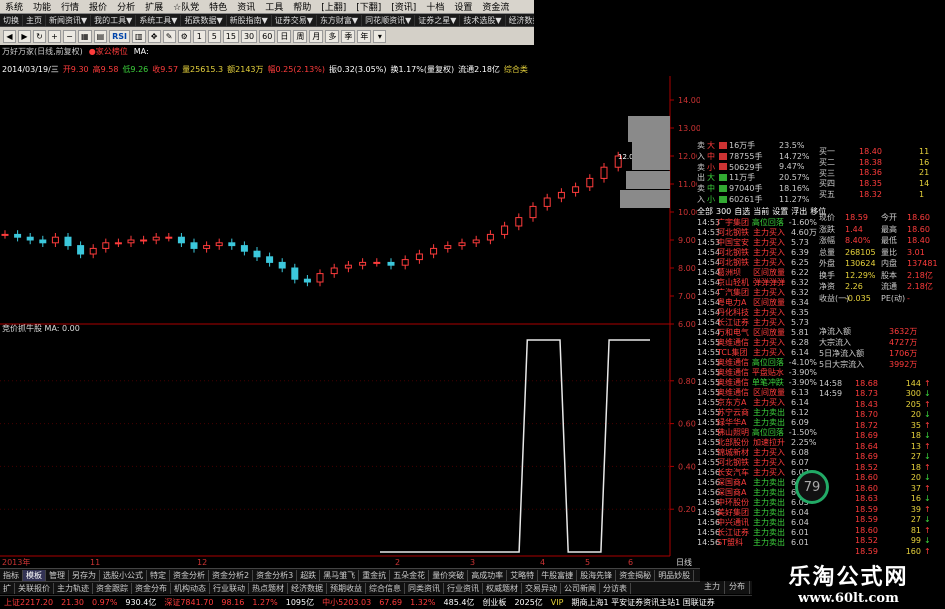  I want to click on alert-row: 14:53 广宇集团 高位回落 -1.60%, so click(757, 222).